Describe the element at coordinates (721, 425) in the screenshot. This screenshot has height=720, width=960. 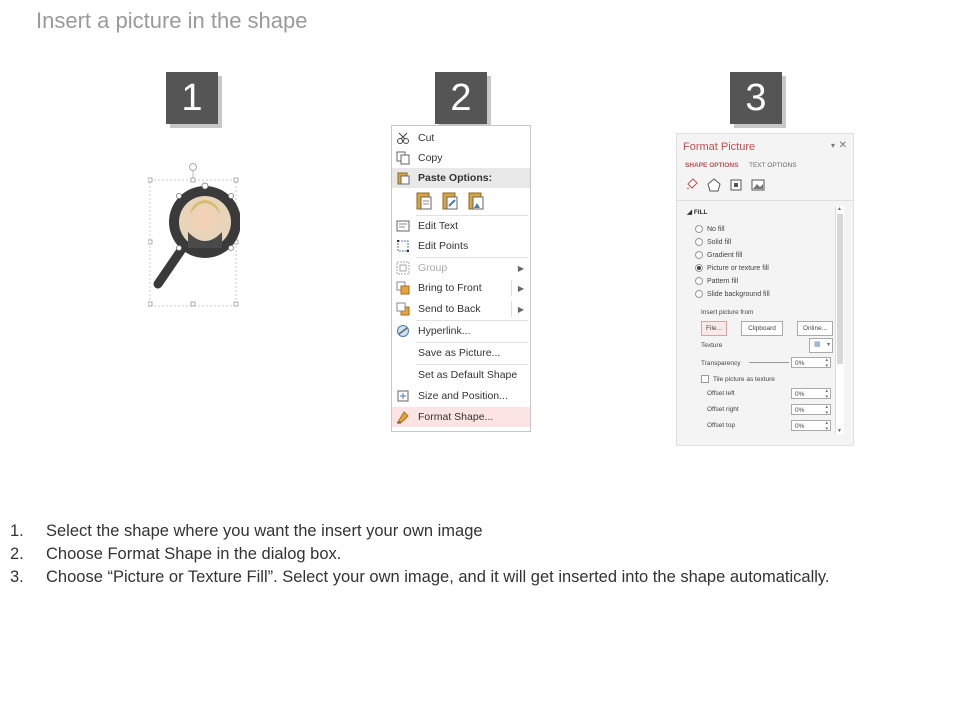
I see `offset-top-label: Offset top` at that location.